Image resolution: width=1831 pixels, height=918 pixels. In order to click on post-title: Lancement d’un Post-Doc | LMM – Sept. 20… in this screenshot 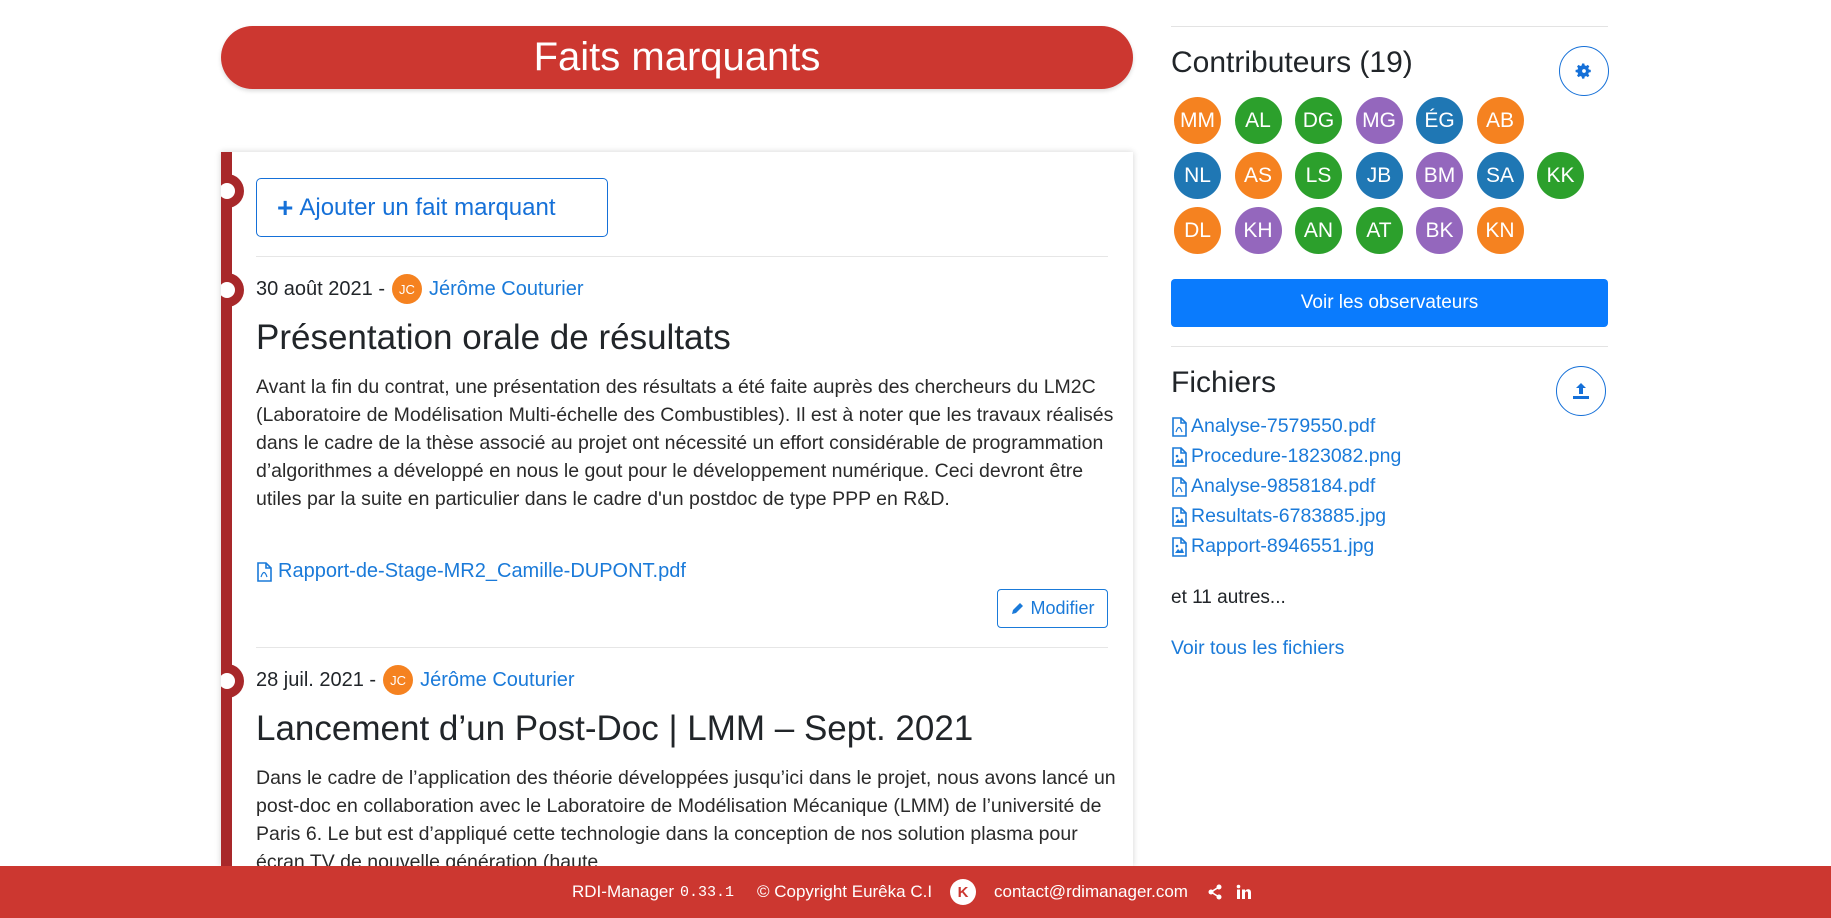, I will do `click(615, 728)`.